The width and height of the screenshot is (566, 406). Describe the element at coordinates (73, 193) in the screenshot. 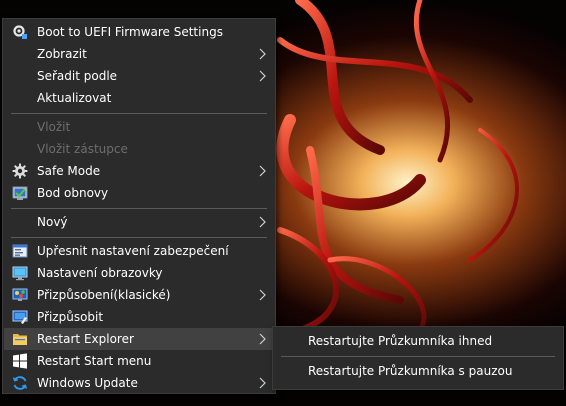

I see `menu-item-label: Bod obnovy` at that location.